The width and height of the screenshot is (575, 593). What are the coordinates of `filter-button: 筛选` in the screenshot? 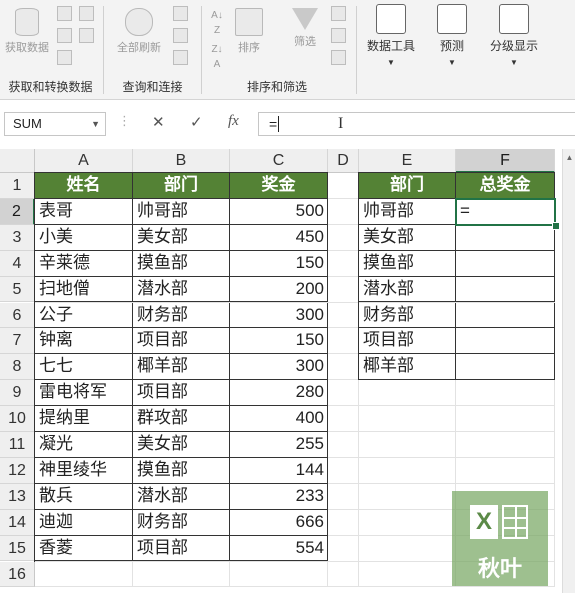 It's located at (305, 29).